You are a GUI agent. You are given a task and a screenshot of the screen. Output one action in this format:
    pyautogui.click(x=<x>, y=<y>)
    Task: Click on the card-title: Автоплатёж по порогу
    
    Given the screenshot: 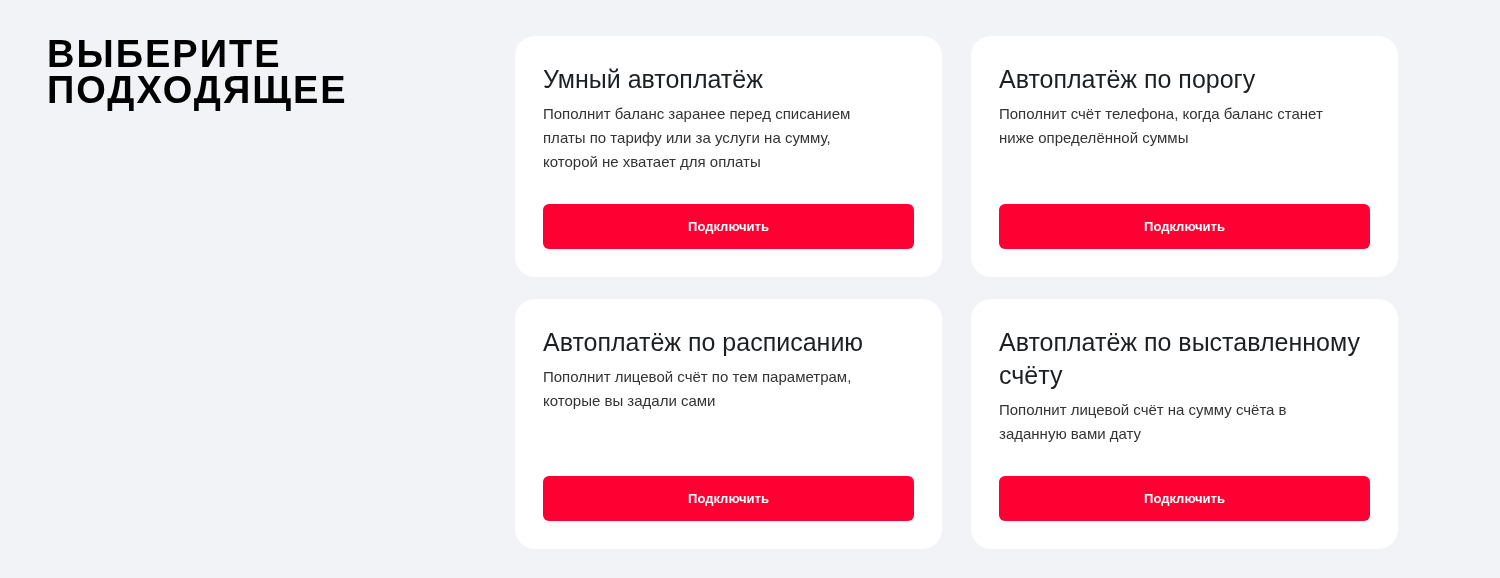 What is the action you would take?
    pyautogui.click(x=1128, y=79)
    